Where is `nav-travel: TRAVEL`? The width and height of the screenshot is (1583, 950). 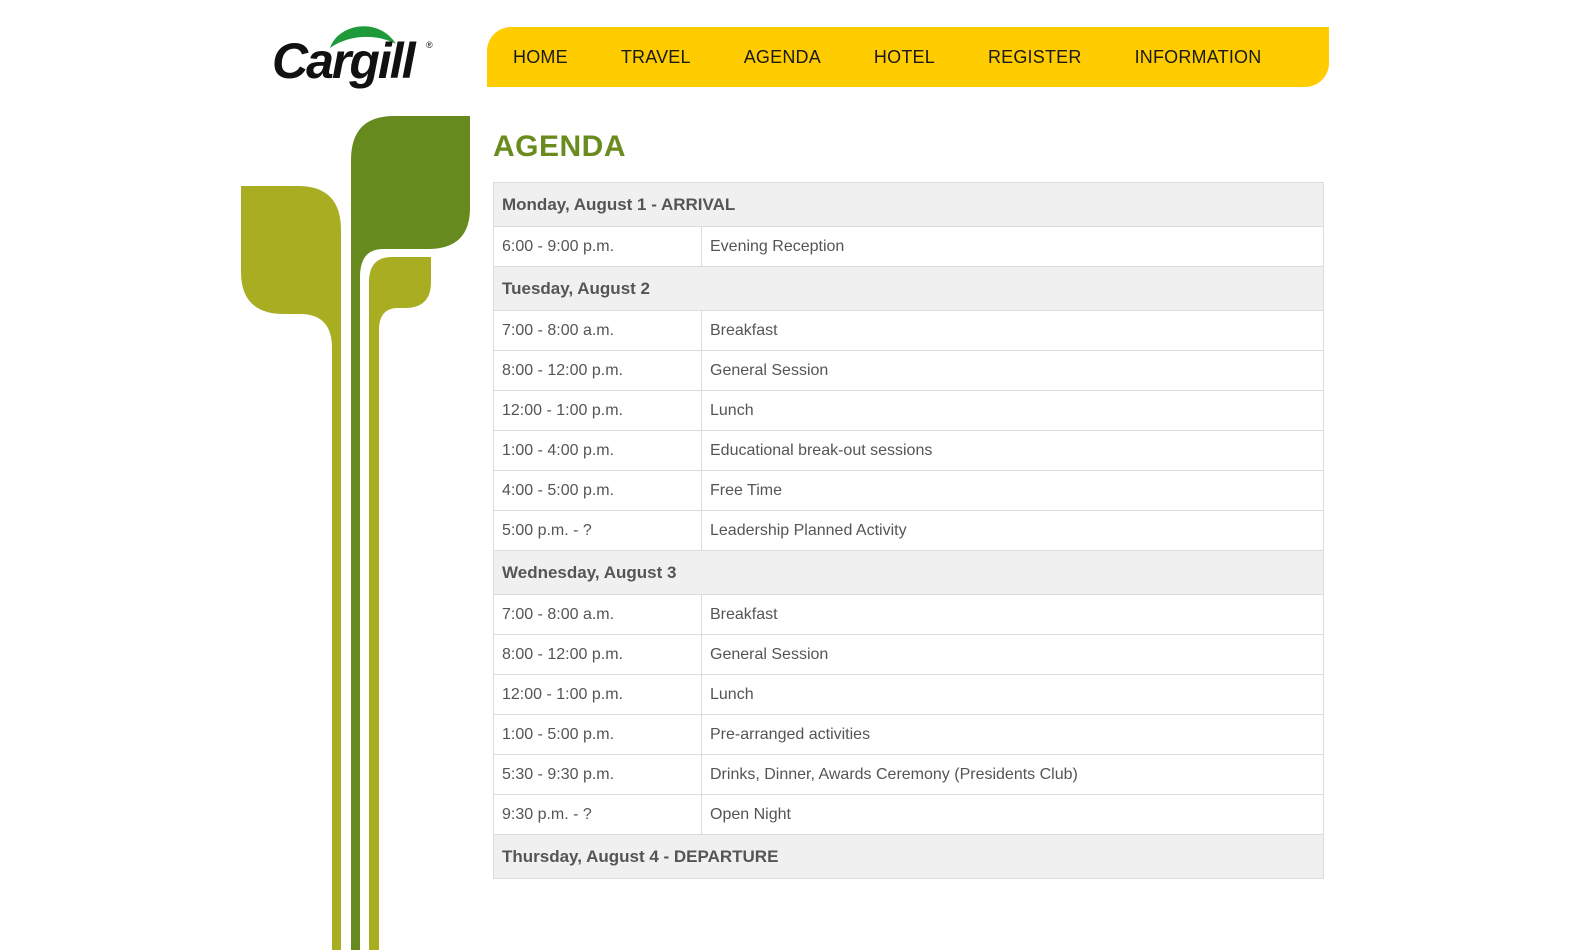
nav-travel: TRAVEL is located at coordinates (656, 57).